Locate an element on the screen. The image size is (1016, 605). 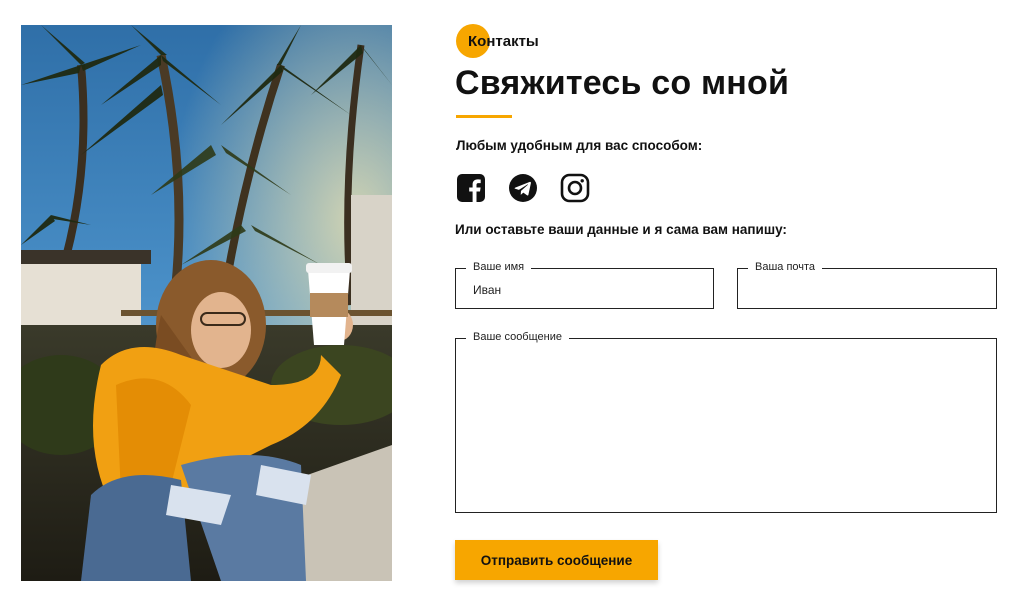
email-input is located at coordinates (867, 290).